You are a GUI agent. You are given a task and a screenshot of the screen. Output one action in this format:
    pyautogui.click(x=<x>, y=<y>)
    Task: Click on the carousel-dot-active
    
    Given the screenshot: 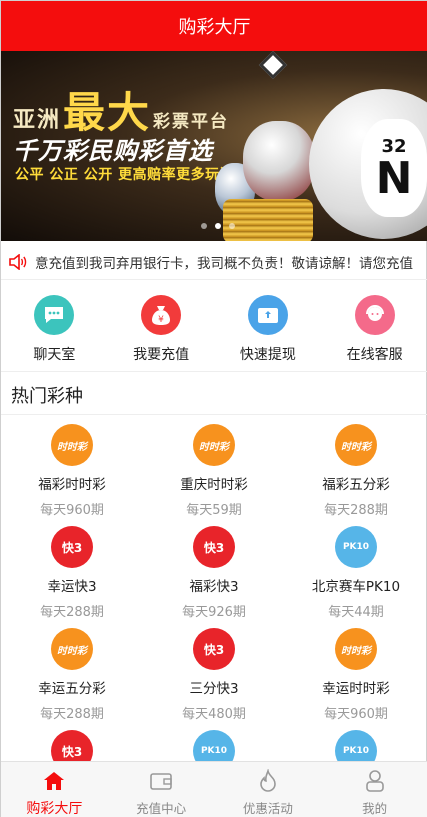 What is the action you would take?
    pyautogui.click(x=218, y=226)
    